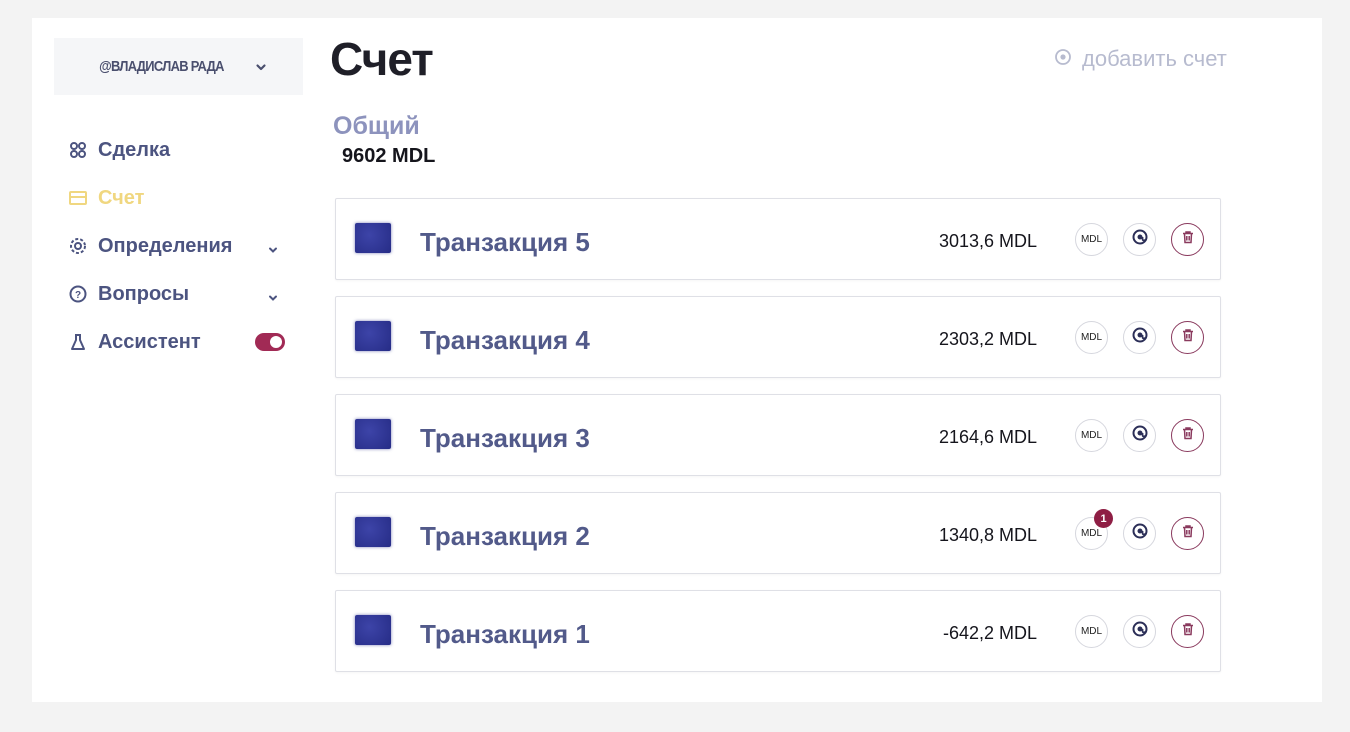 This screenshot has height=732, width=1350. What do you see at coordinates (165, 245) in the screenshot?
I see `sidebar-item-label: Определения` at bounding box center [165, 245].